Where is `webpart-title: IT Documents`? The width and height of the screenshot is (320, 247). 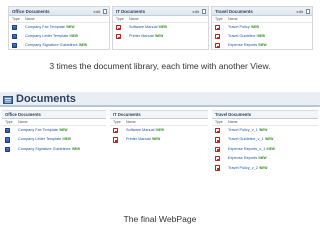 webpart-title: IT Documents is located at coordinates (131, 11).